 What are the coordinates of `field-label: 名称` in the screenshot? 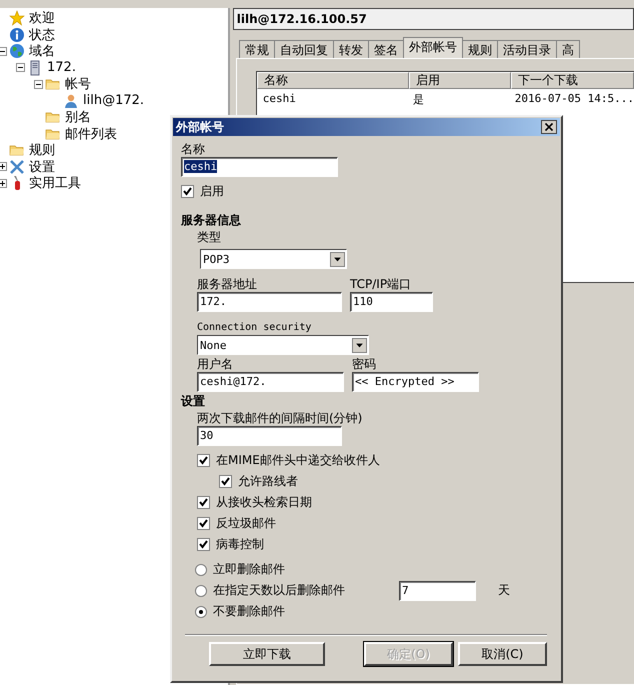 It's located at (193, 149).